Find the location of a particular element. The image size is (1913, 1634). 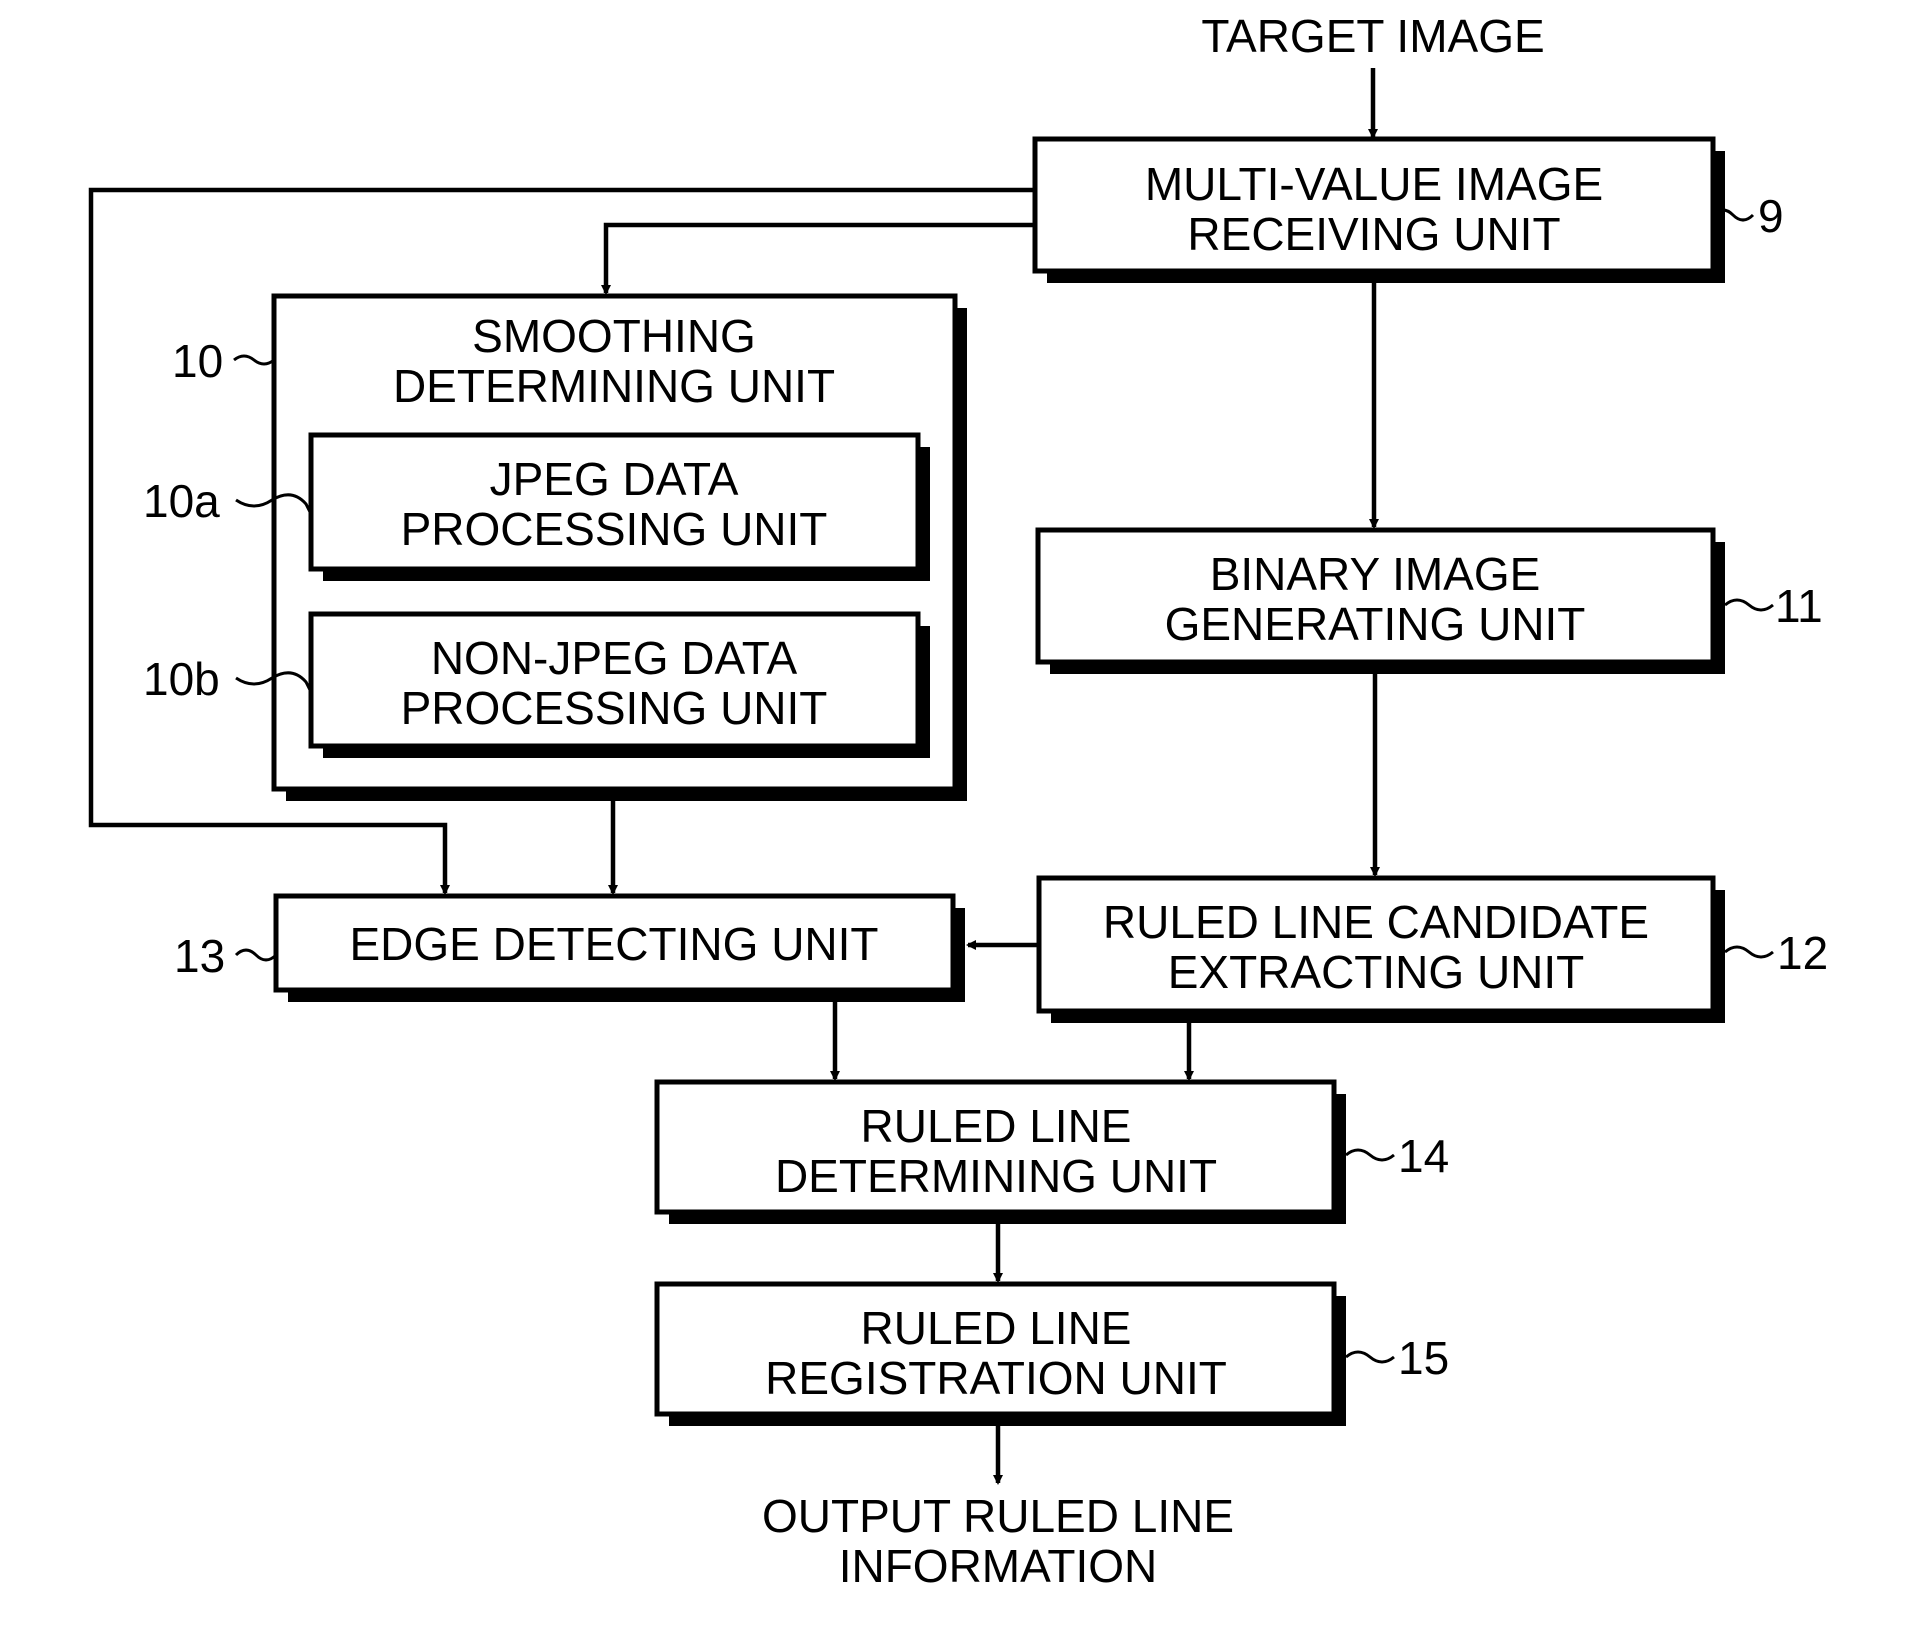

input-label: TARGET IMAGE is located at coordinates (1372, 36).